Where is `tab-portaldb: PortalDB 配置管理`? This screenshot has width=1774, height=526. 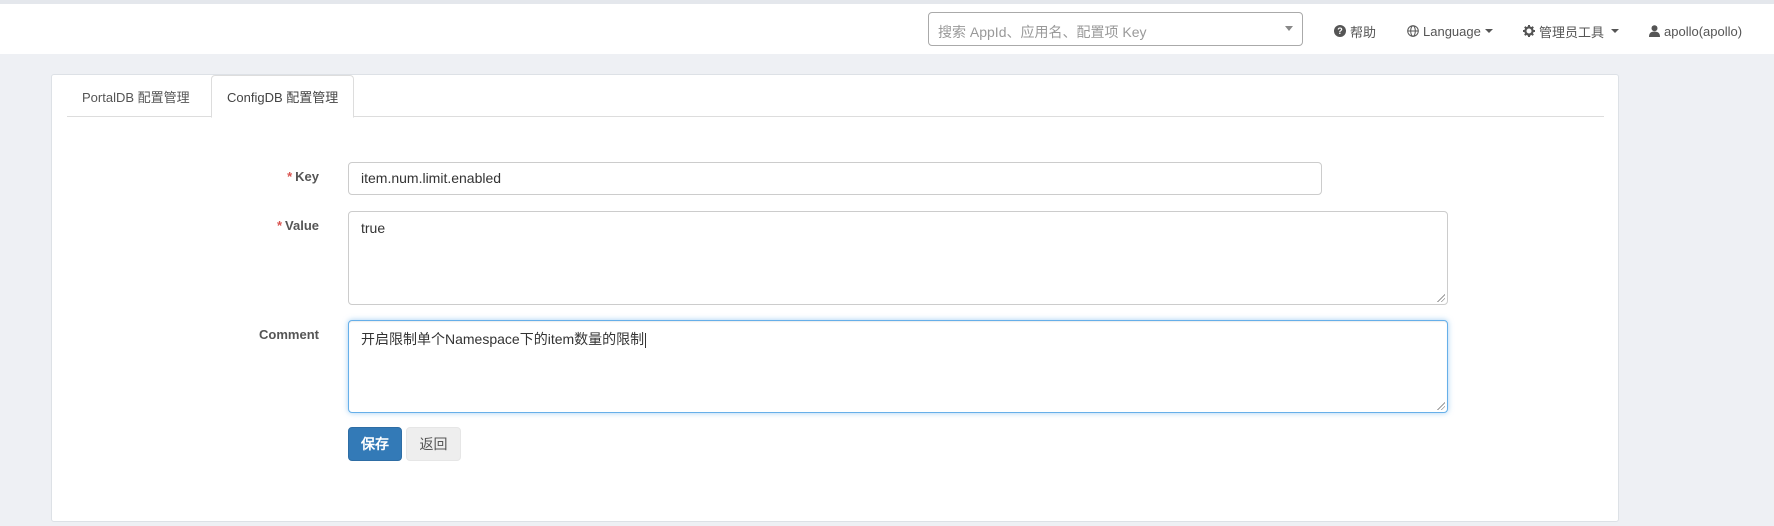
tab-portaldb: PortalDB 配置管理 is located at coordinates (136, 96).